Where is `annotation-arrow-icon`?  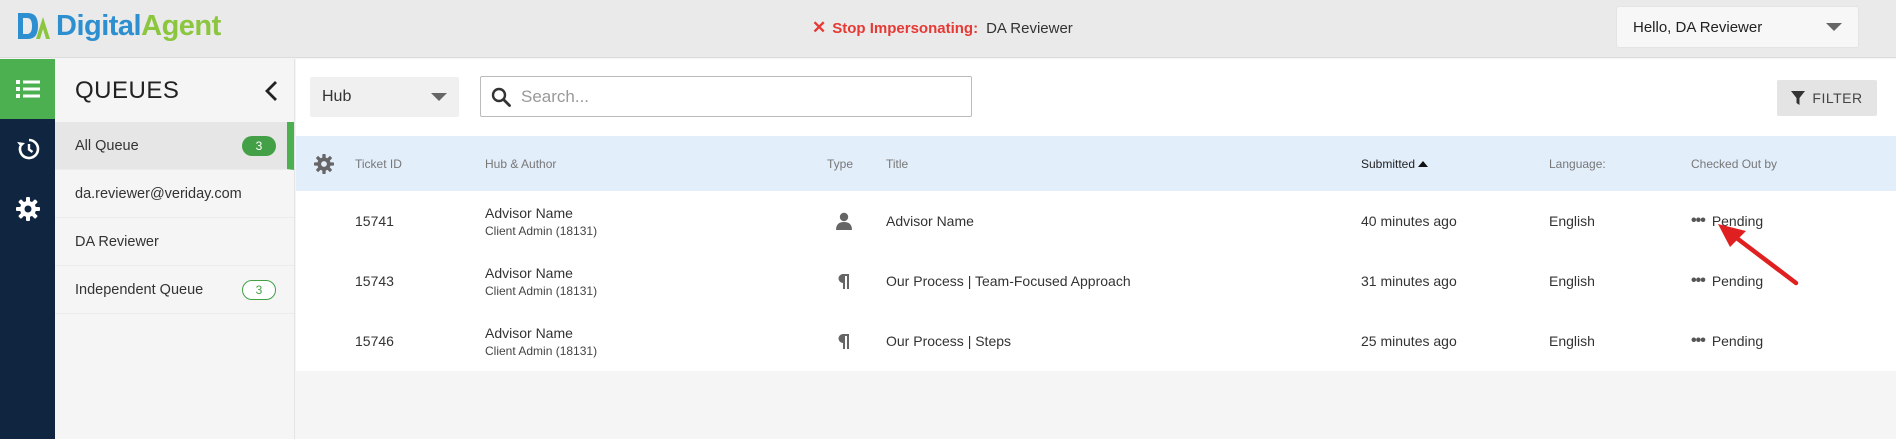
annotation-arrow-icon is located at coordinates (1758, 255).